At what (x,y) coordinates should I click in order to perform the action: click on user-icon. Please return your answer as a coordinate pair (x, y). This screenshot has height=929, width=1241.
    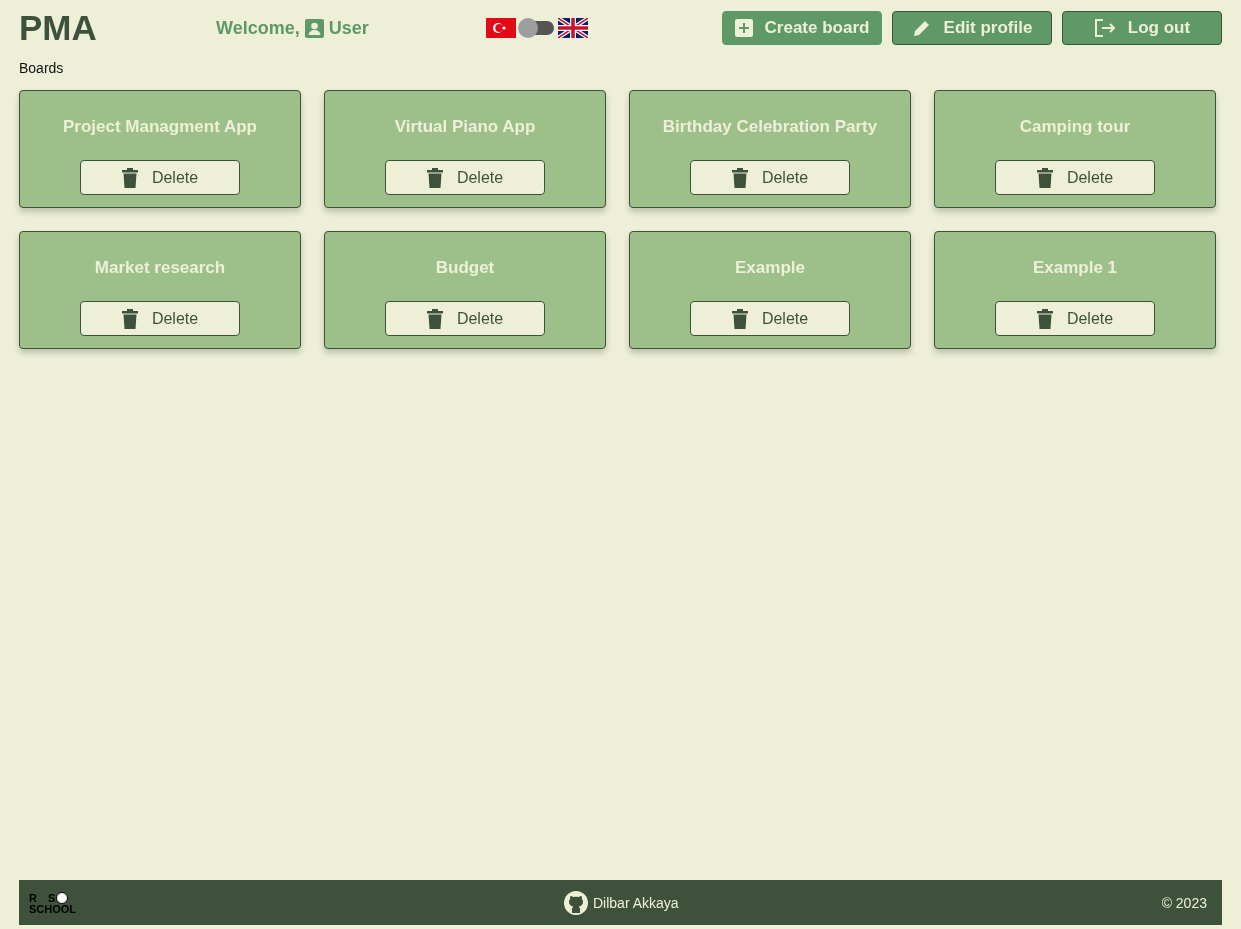
    Looking at the image, I should click on (314, 28).